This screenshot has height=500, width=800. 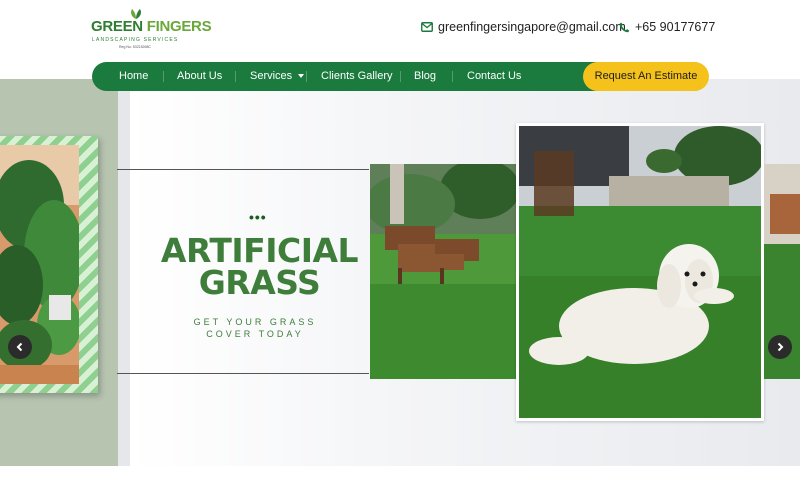 I want to click on chevron-down-icon, so click(x=301, y=76).